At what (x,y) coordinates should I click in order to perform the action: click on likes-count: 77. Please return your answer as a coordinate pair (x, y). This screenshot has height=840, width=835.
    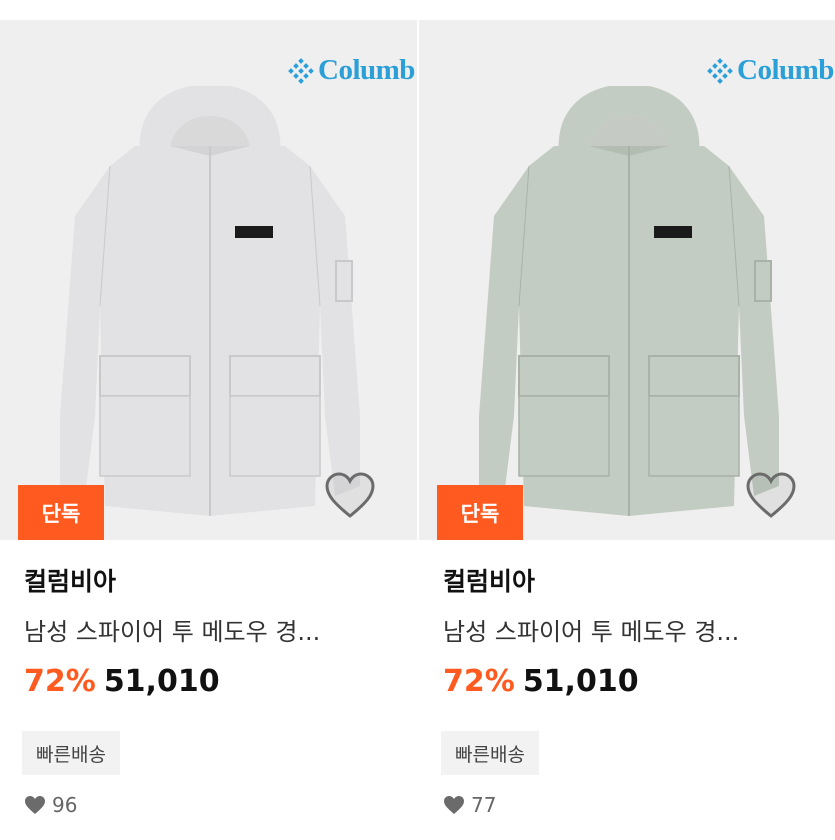
    Looking at the image, I should click on (469, 805).